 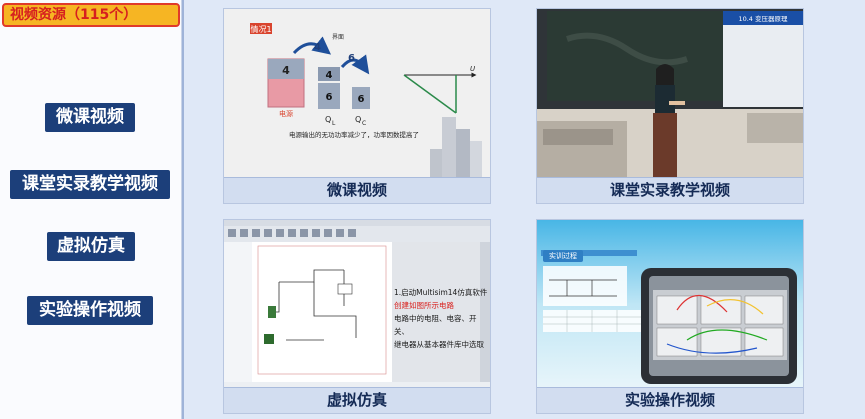 What do you see at coordinates (435, 325) in the screenshot?
I see `sim-step-components: 电路中的电阻、电容、开关、` at bounding box center [435, 325].